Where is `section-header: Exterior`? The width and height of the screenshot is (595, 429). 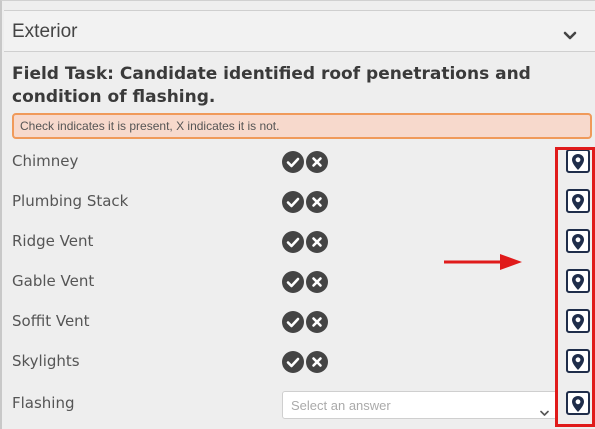
section-header: Exterior is located at coordinates (299, 31).